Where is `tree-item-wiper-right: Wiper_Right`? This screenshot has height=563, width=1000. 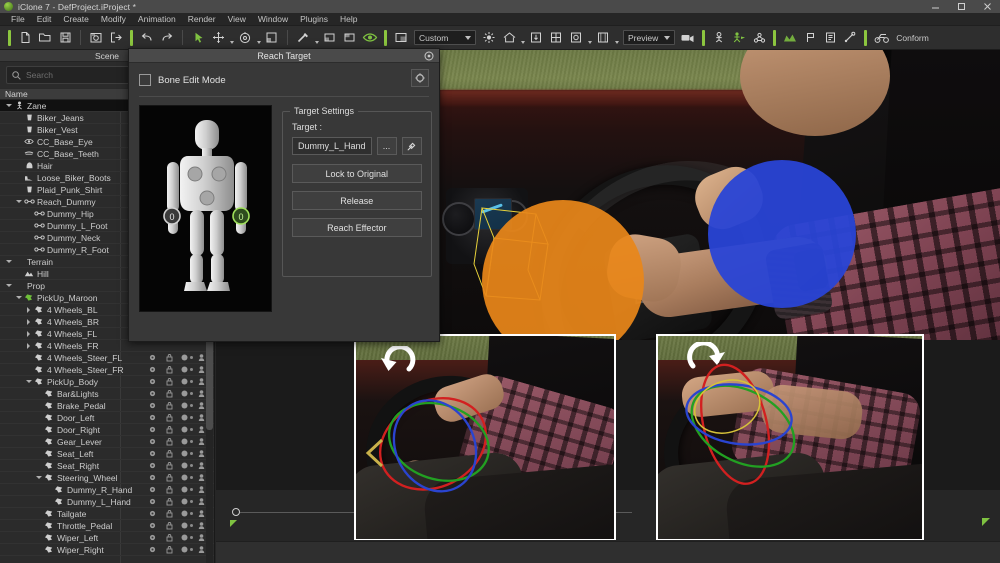
tree-item-wiper-right: Wiper_Right is located at coordinates (107, 550).